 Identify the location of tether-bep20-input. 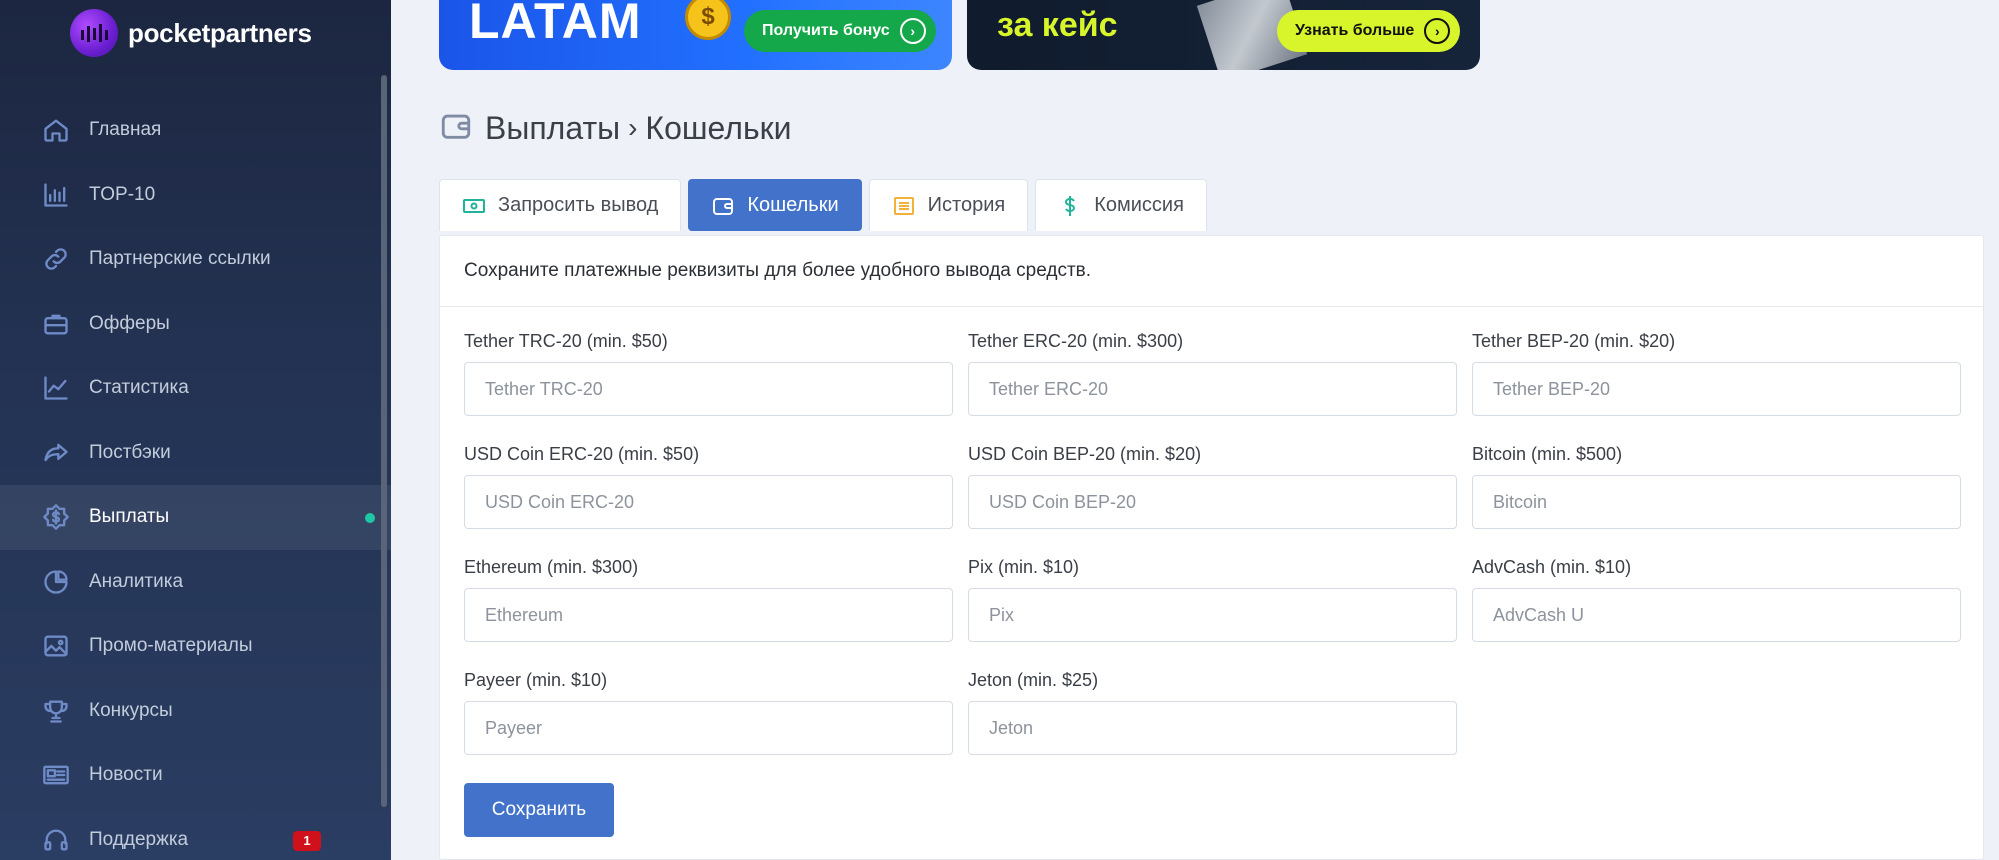
(1716, 389).